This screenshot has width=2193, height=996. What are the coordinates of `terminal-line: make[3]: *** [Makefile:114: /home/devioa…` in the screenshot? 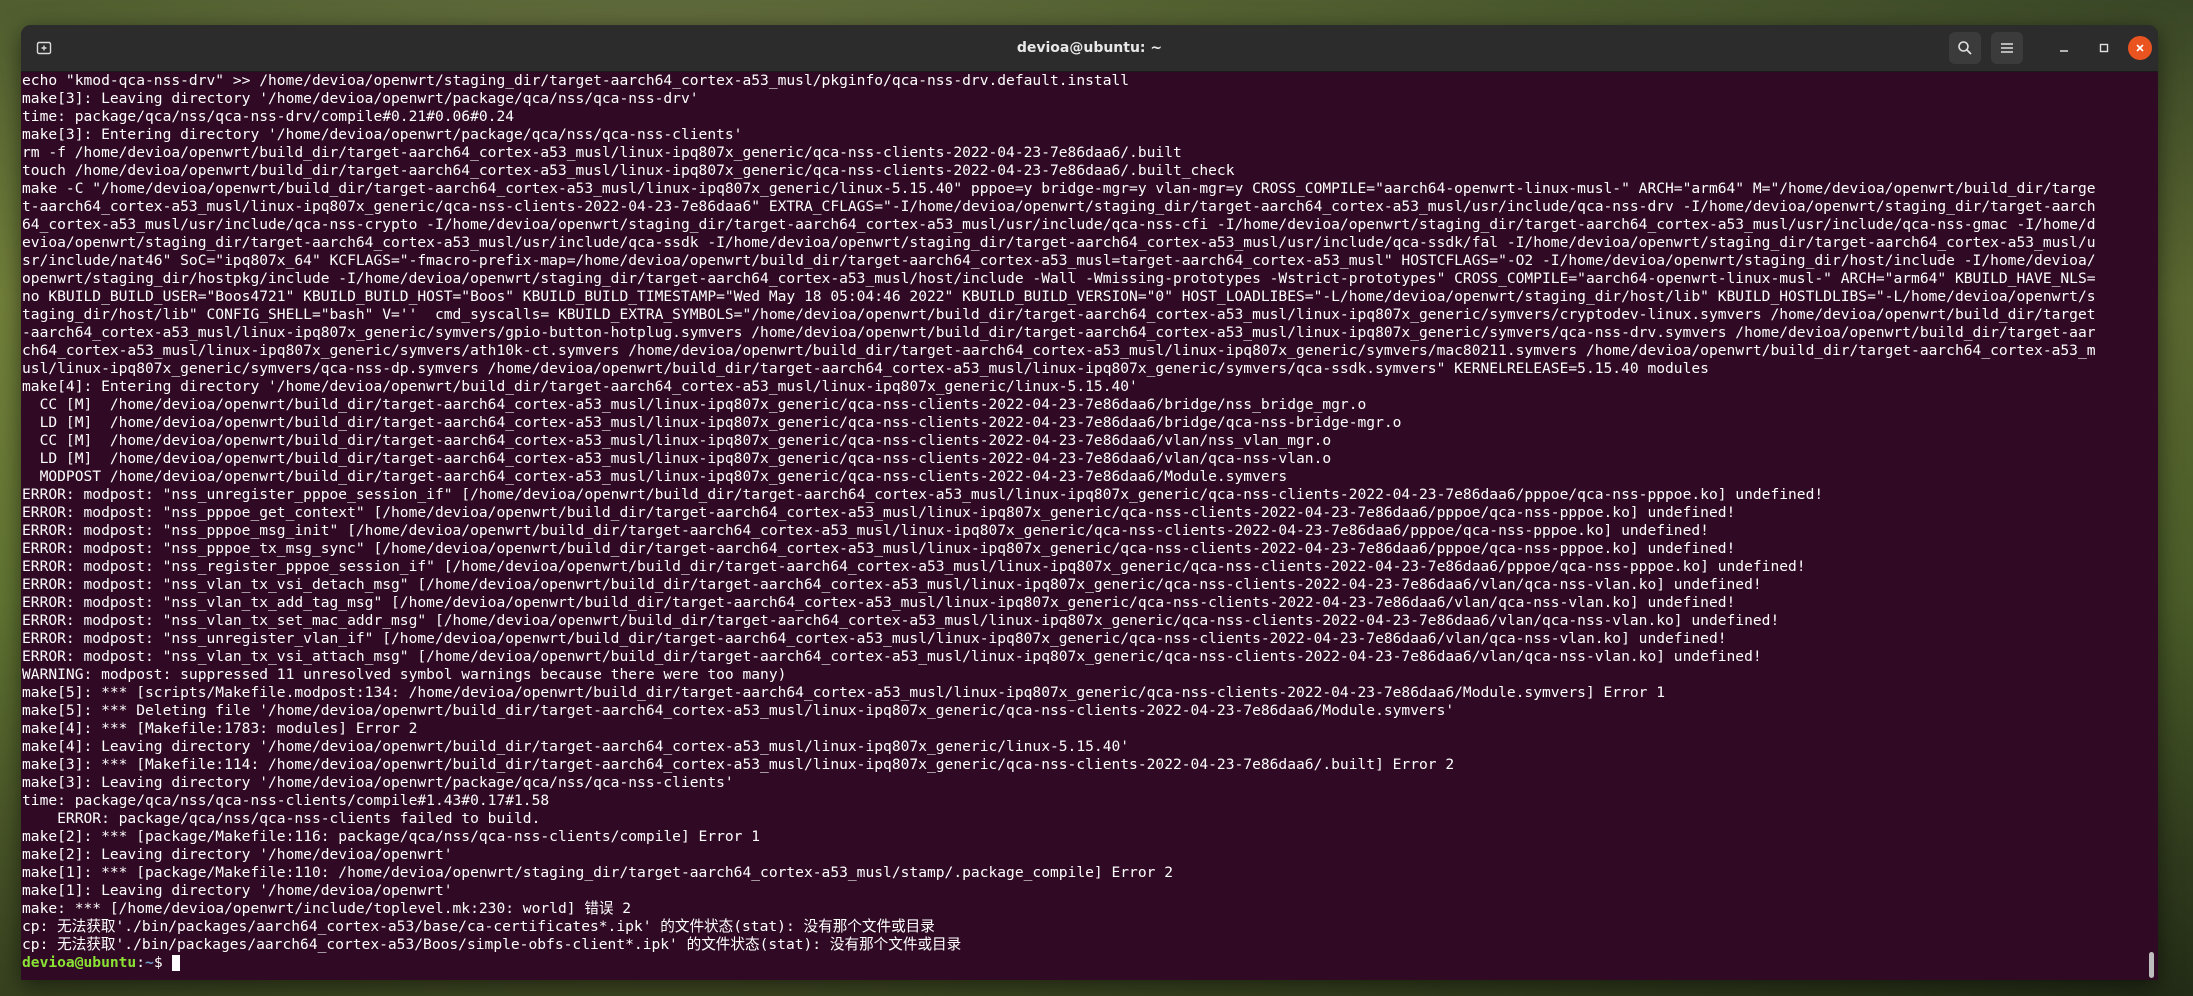 It's located at (738, 764).